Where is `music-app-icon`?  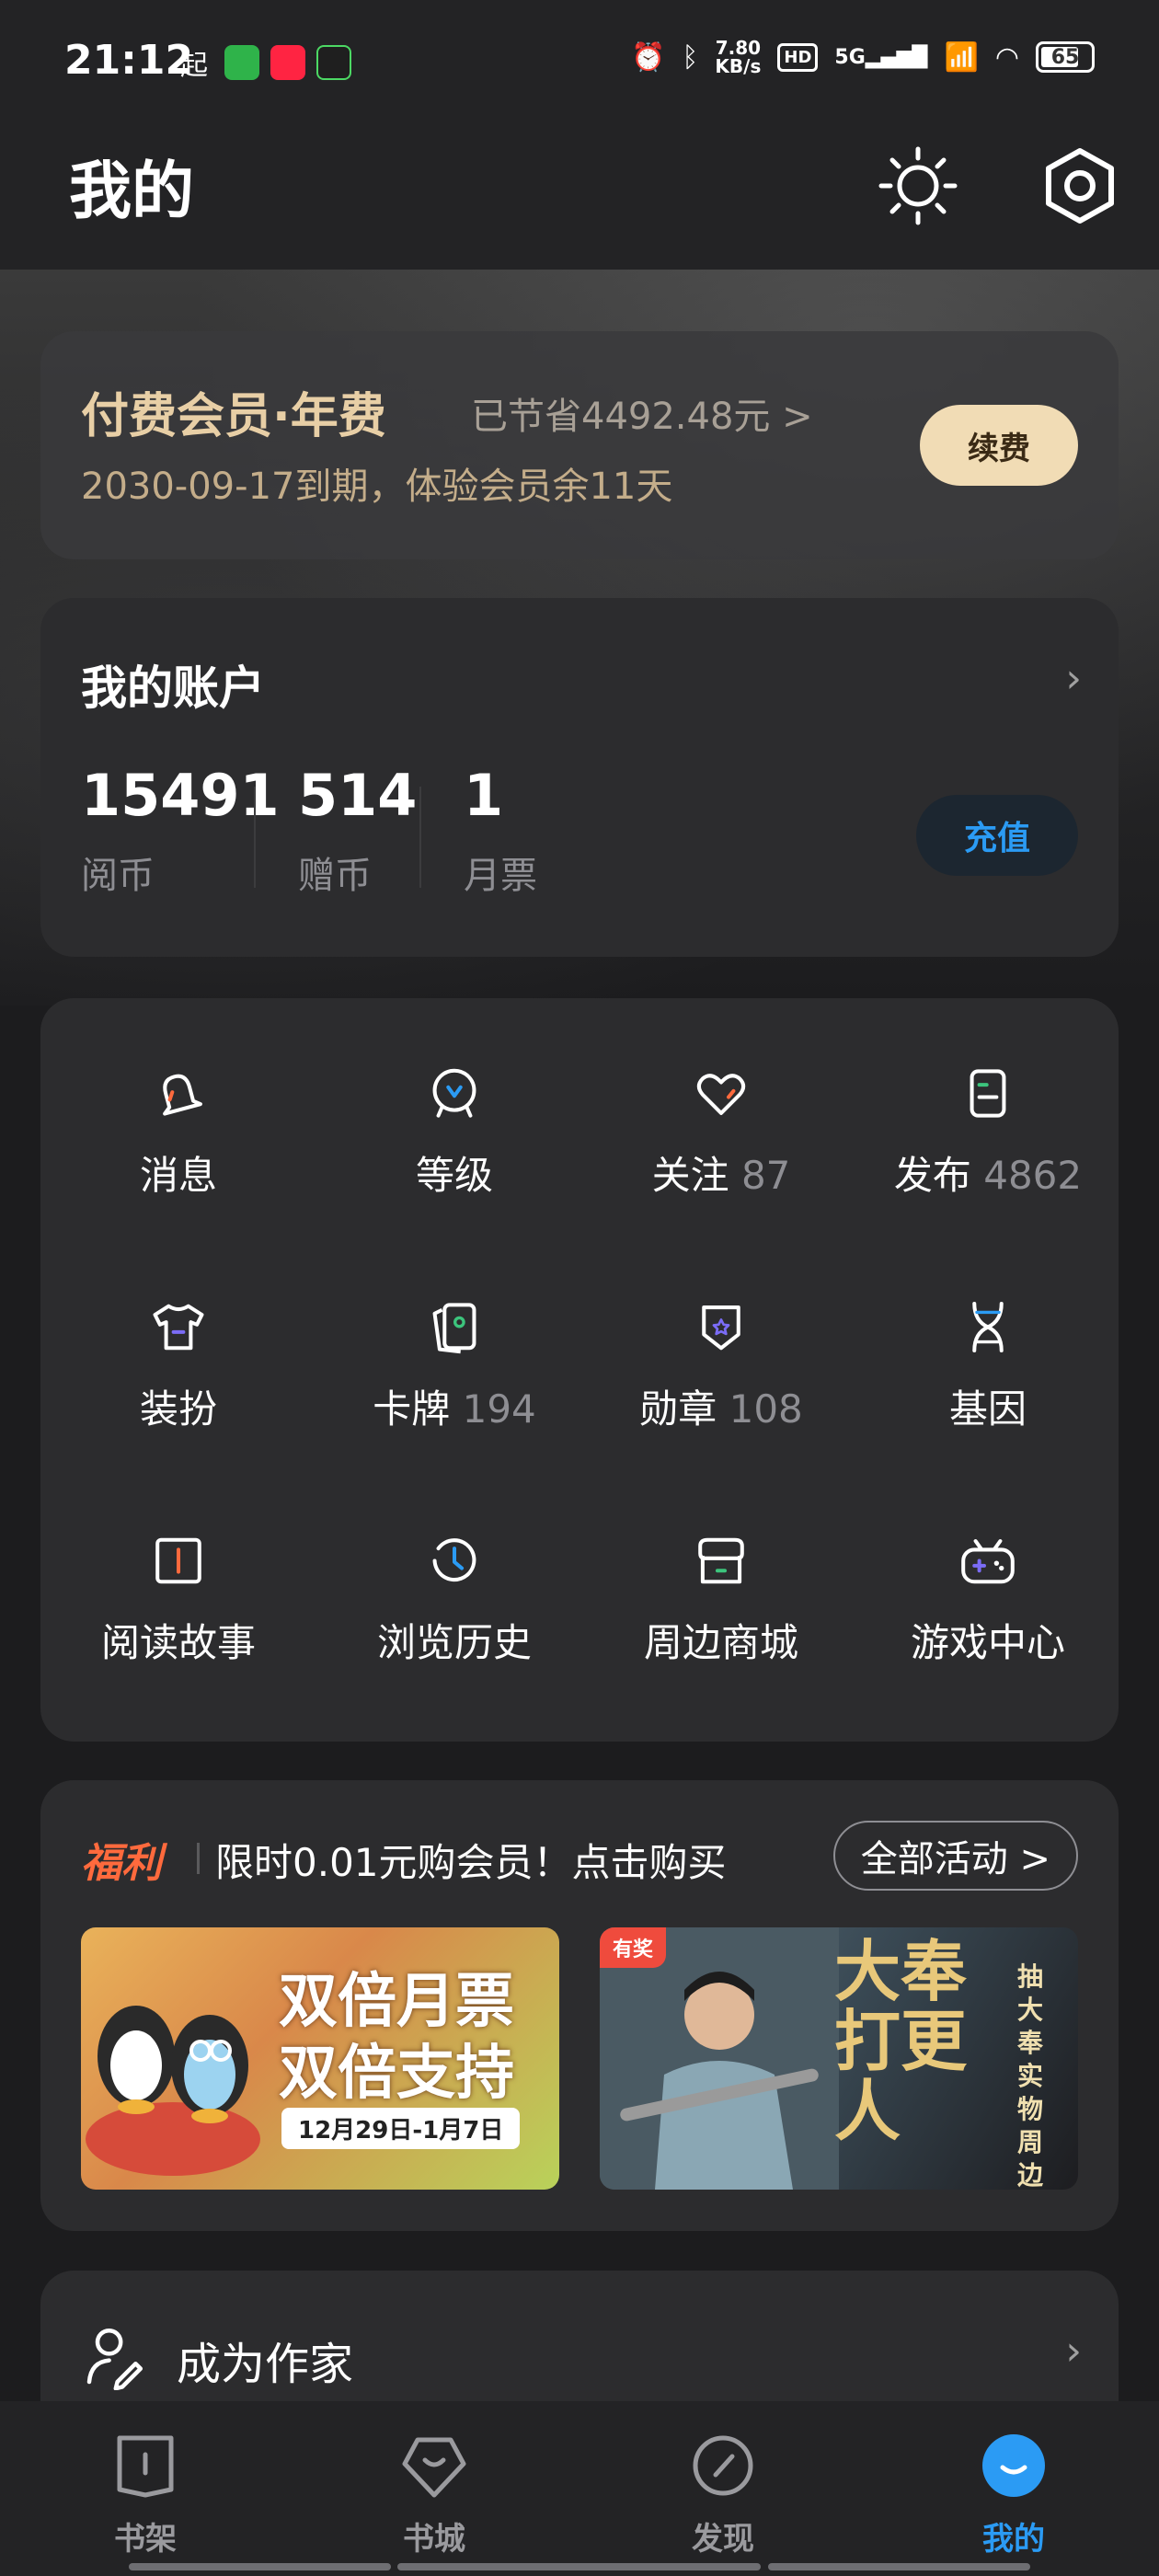
music-app-icon is located at coordinates (333, 62).